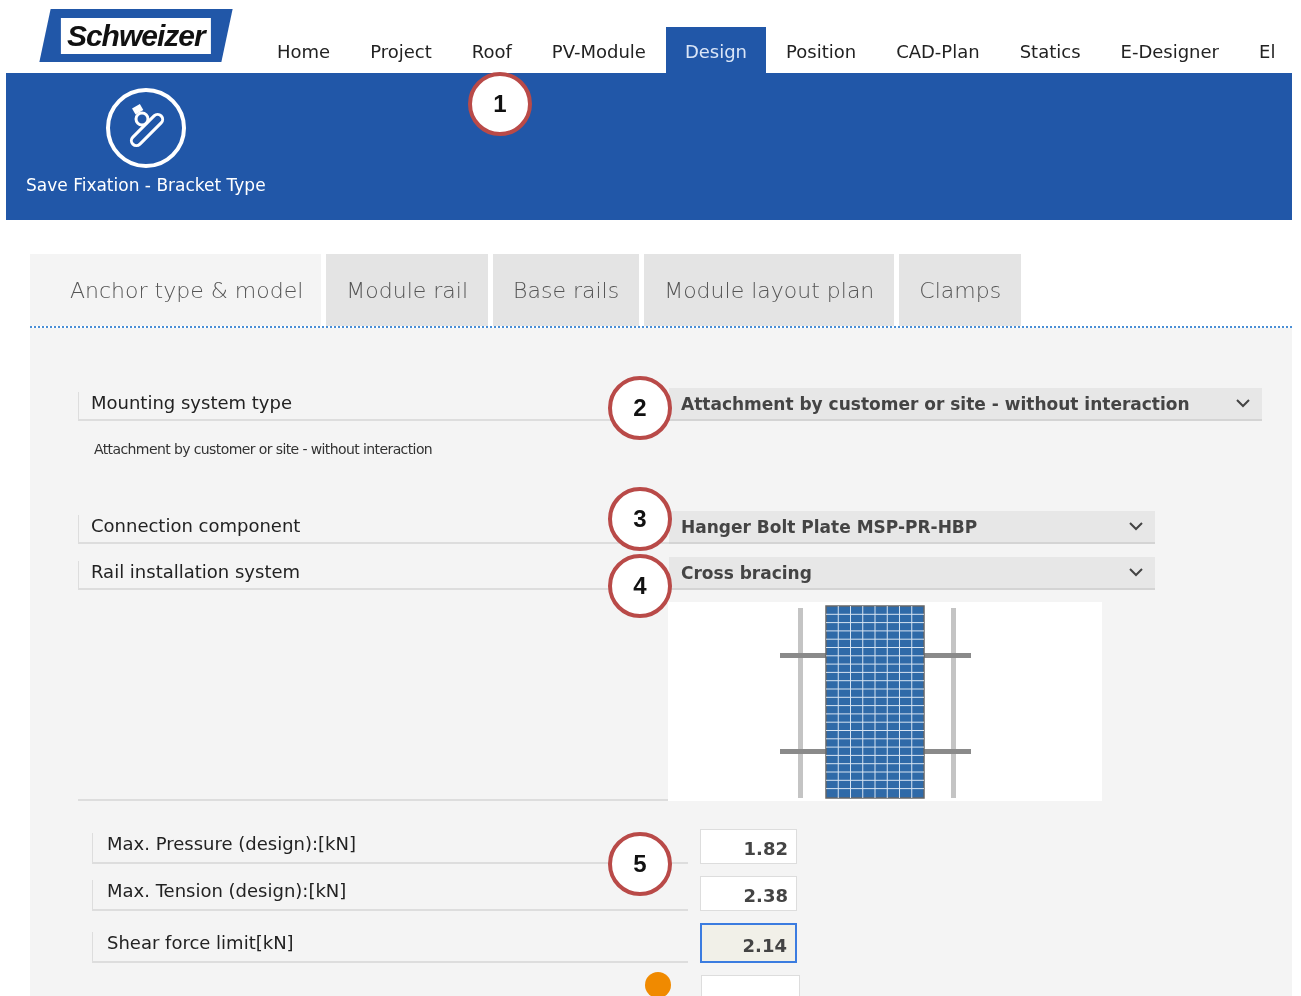 The height and width of the screenshot is (996, 1301). What do you see at coordinates (401, 50) in the screenshot?
I see `nav-tab: Project` at bounding box center [401, 50].